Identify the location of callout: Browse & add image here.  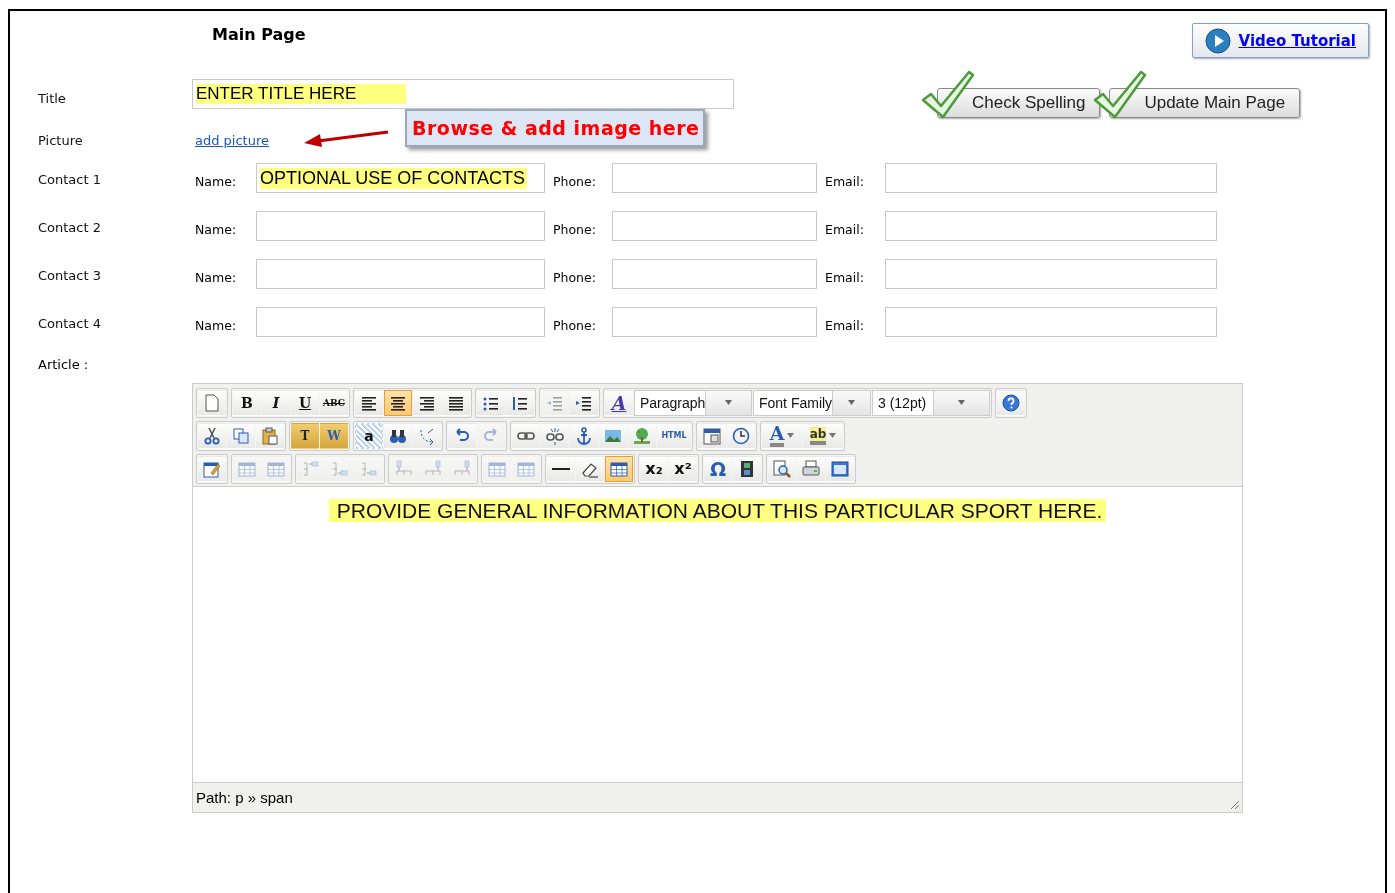
(555, 128).